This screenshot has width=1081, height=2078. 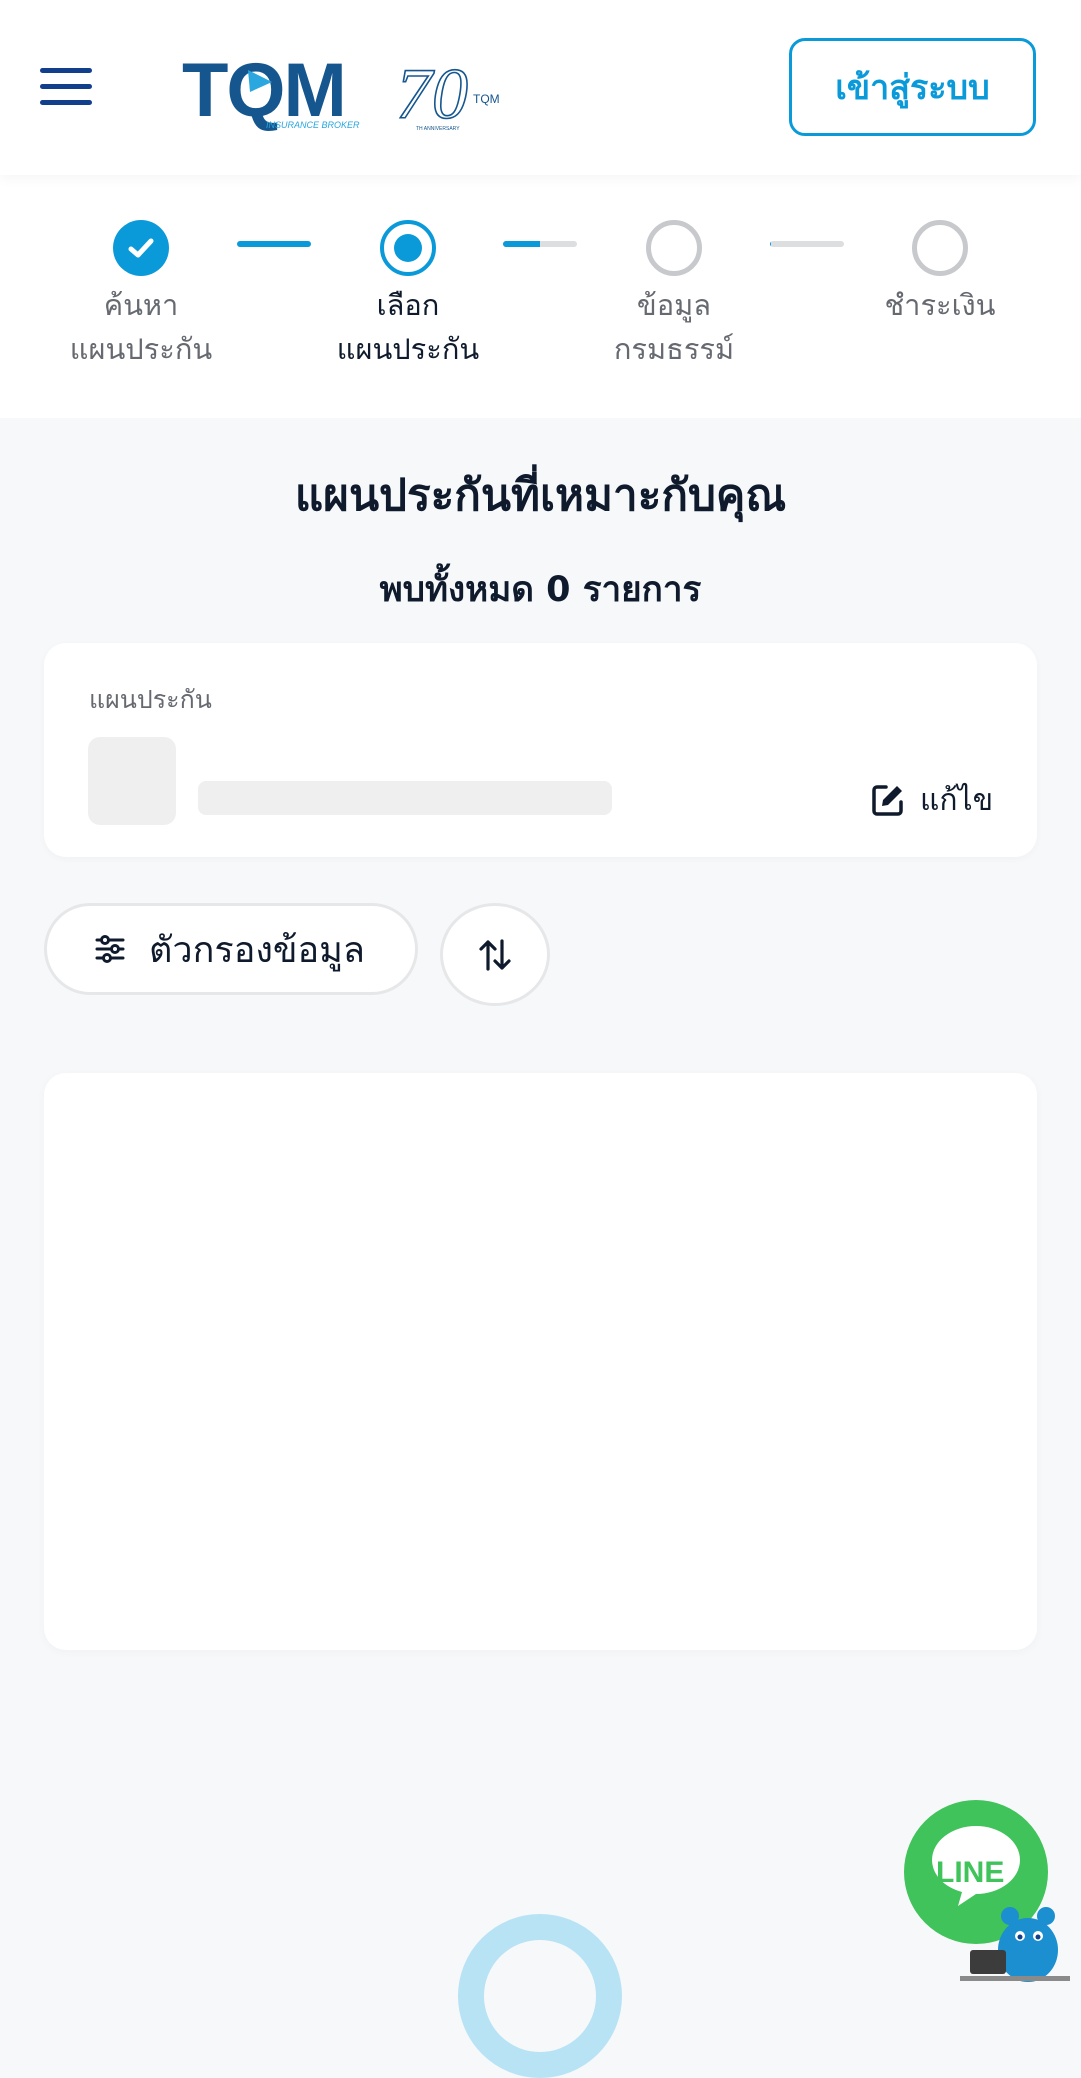 What do you see at coordinates (970, 1872) in the screenshot?
I see `line-chat-label: LINE` at bounding box center [970, 1872].